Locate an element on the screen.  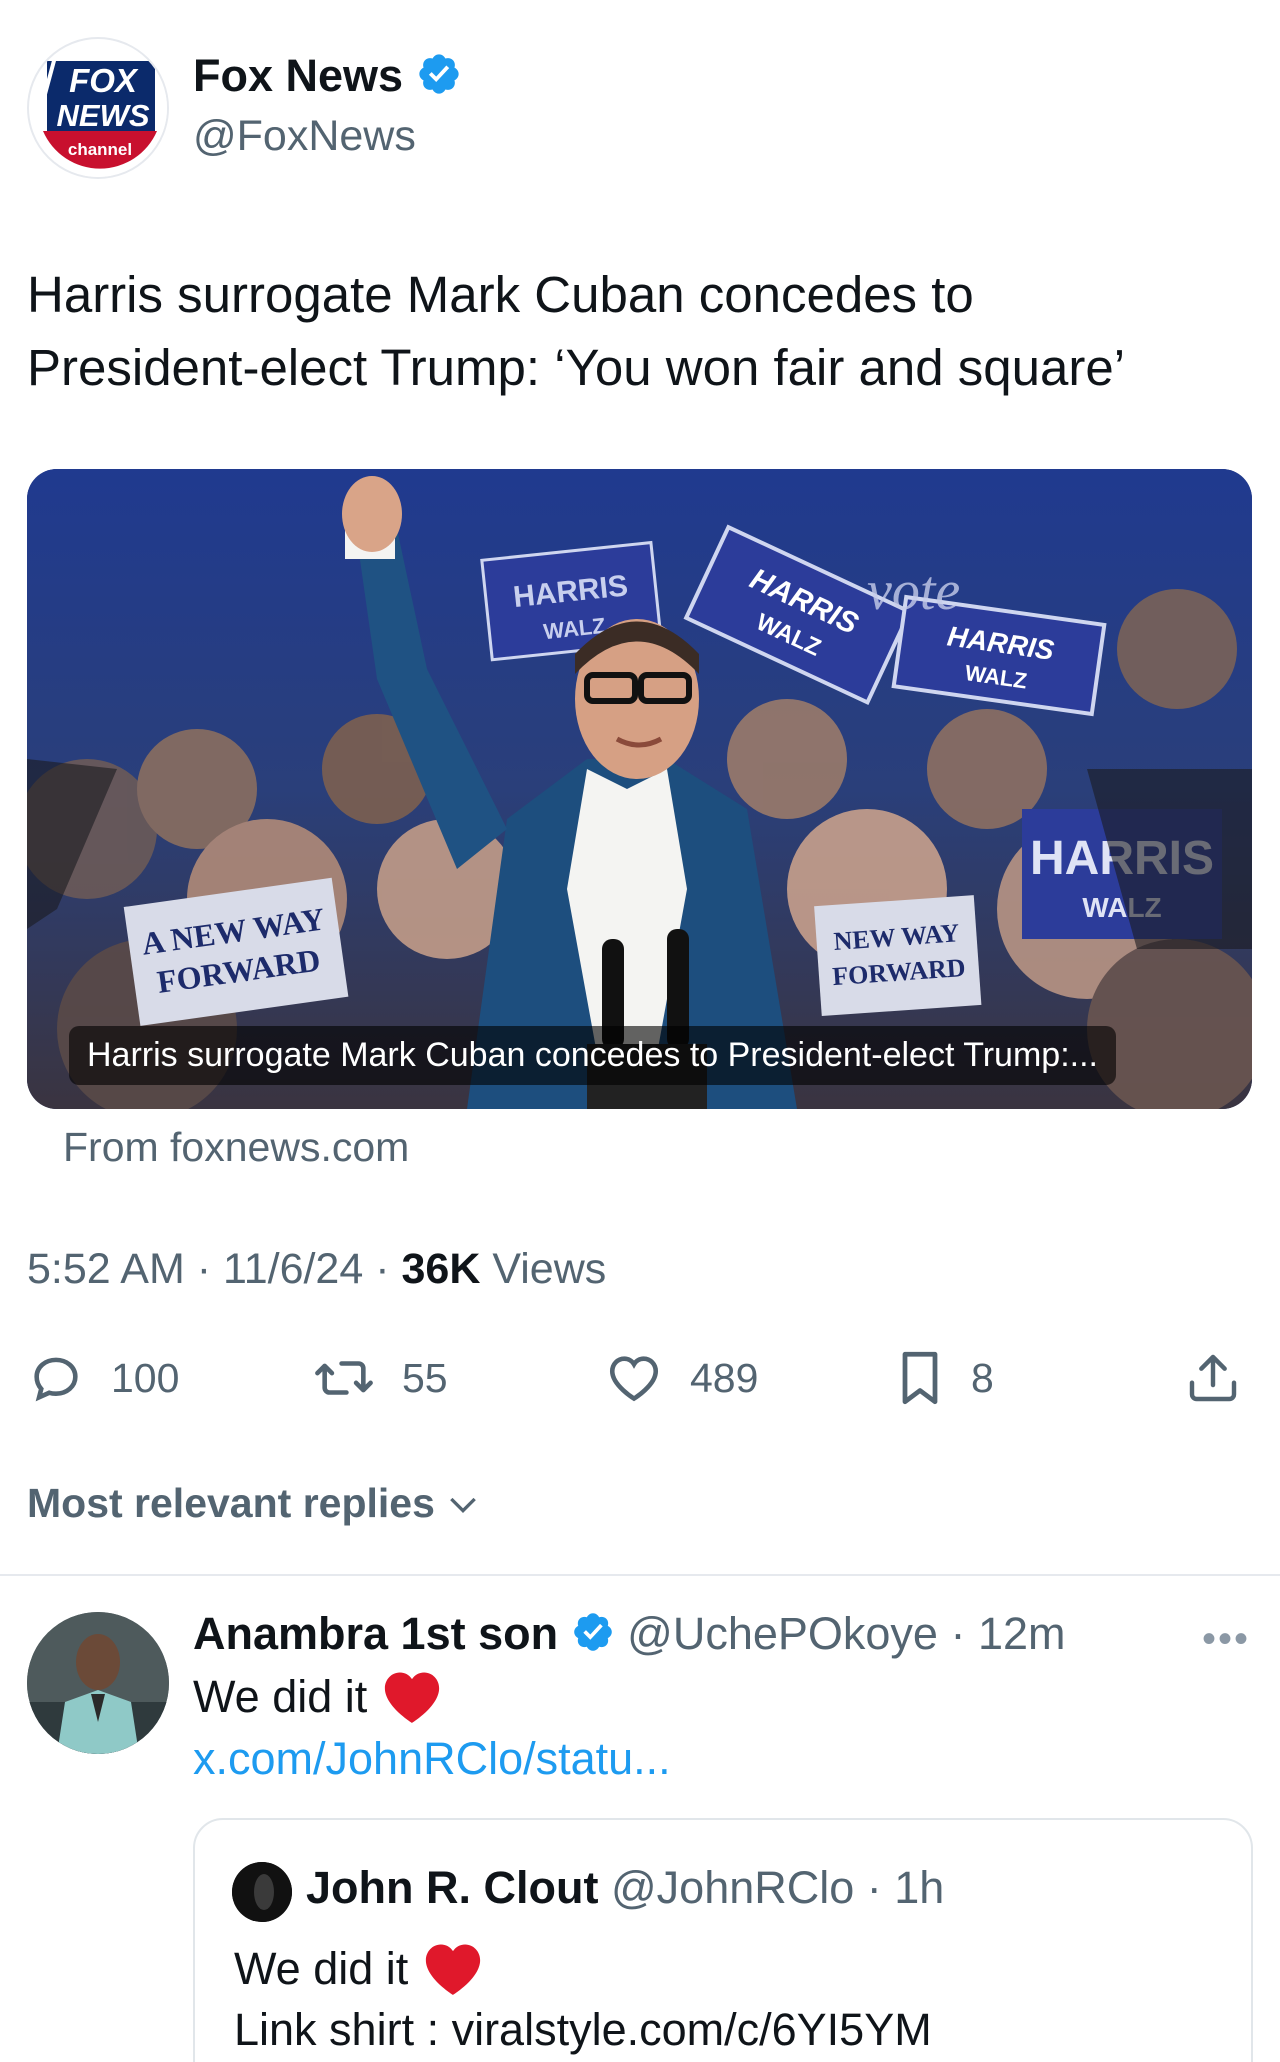
share-icon is located at coordinates (1213, 1378).